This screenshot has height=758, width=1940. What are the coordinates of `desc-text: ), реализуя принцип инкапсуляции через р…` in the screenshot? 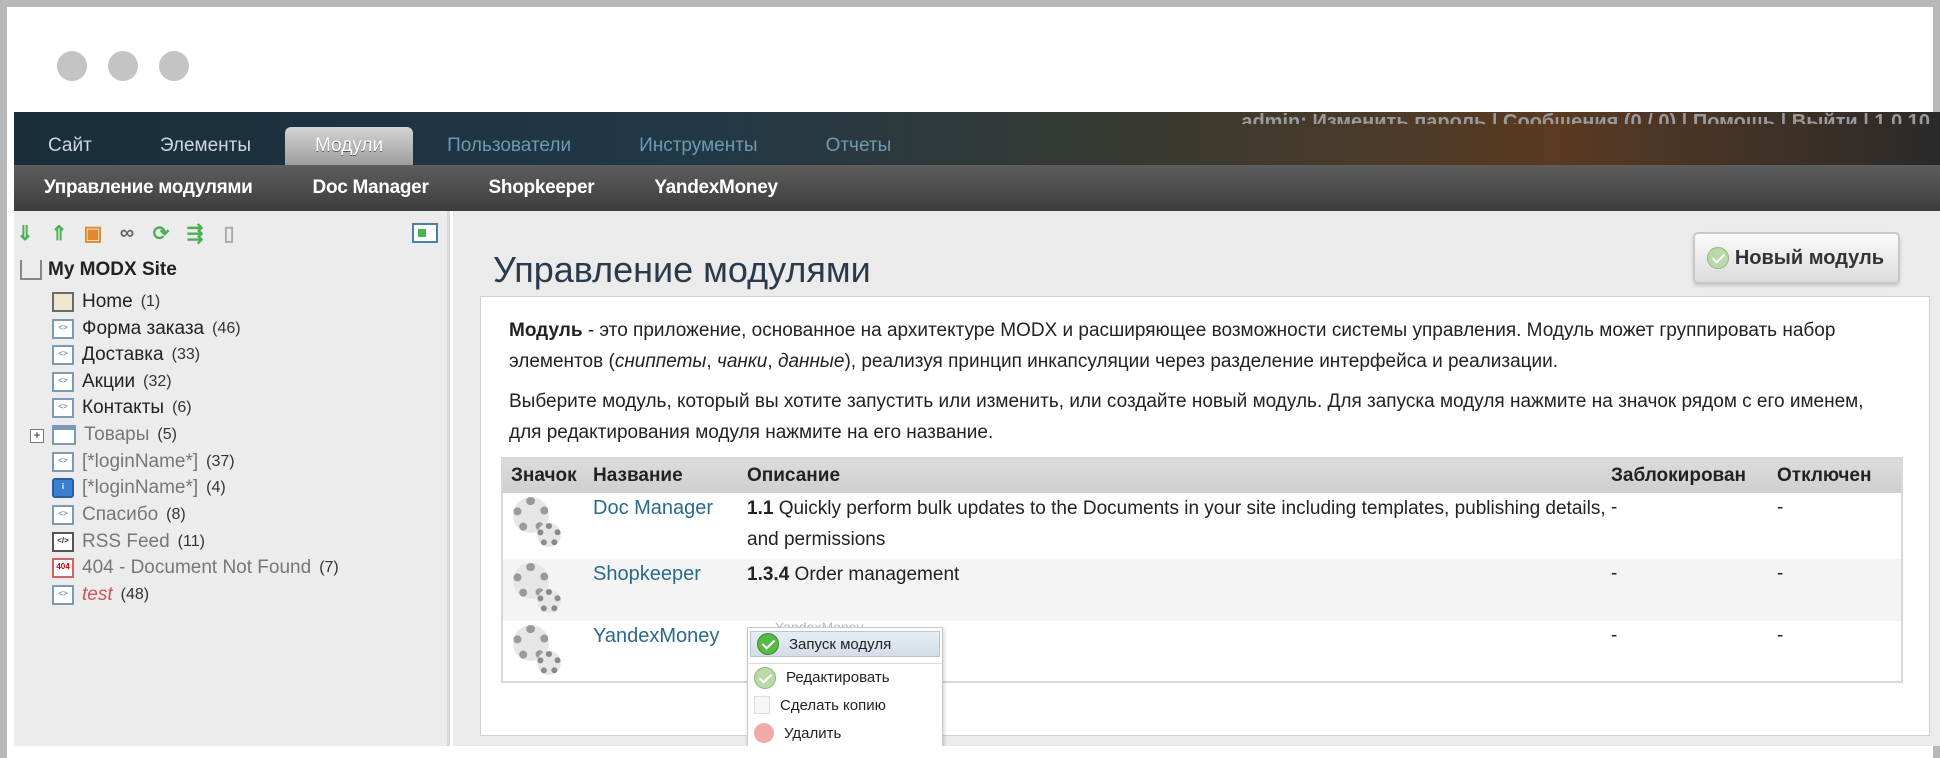 It's located at (1201, 361).